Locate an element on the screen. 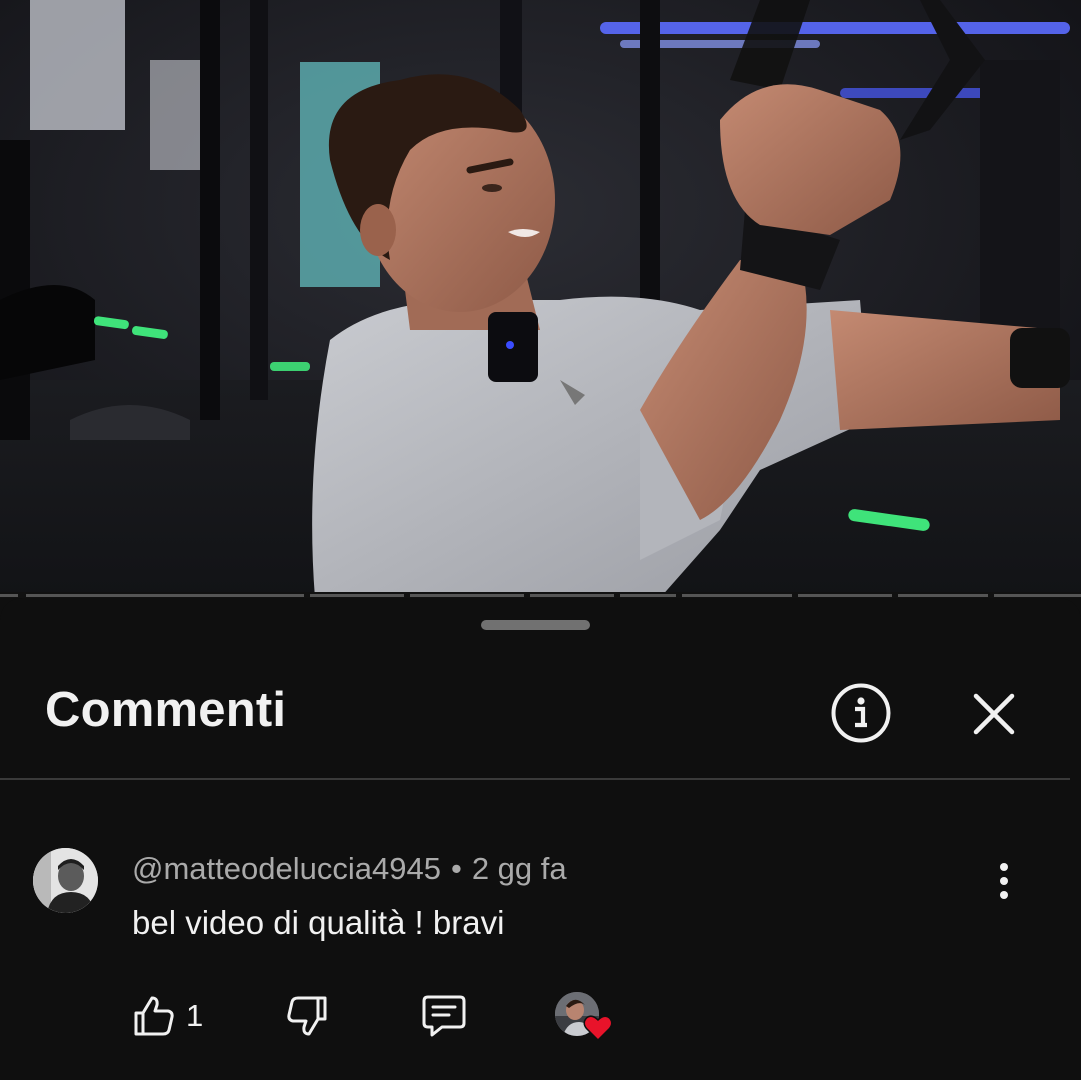 The image size is (1081, 1080). heart-icon is located at coordinates (598, 1028).